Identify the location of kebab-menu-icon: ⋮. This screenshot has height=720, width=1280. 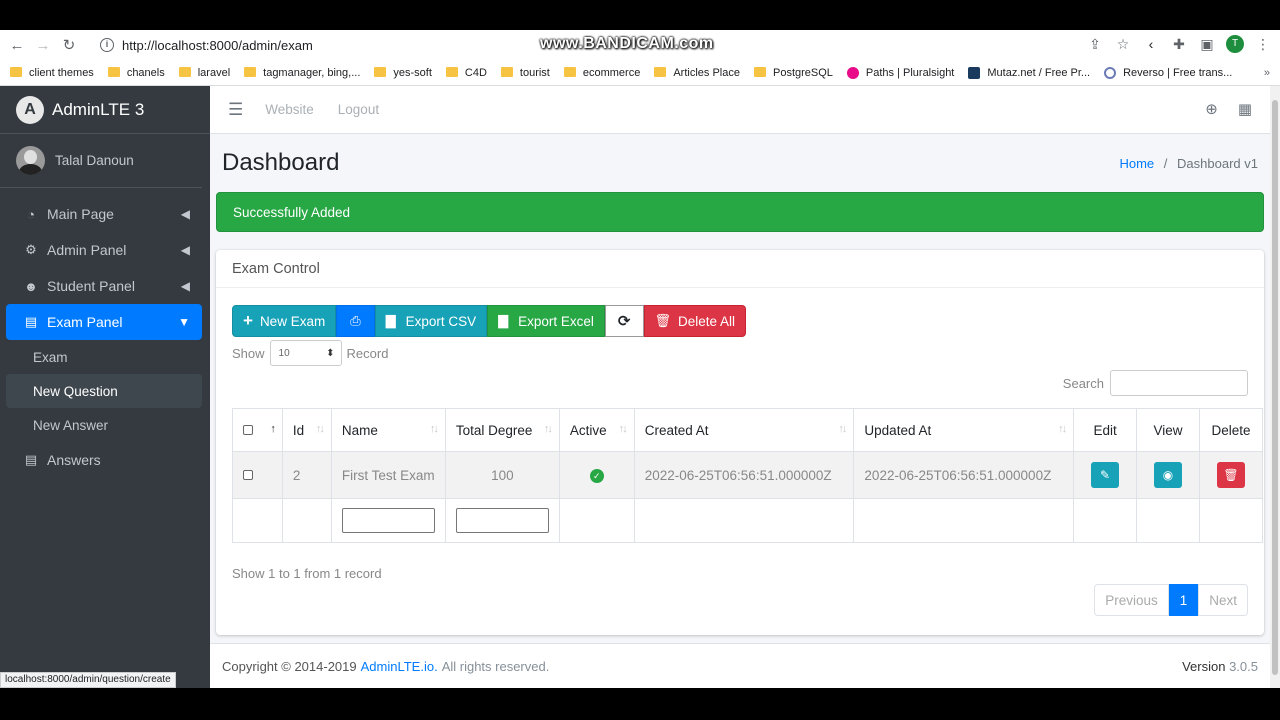
(1263, 44).